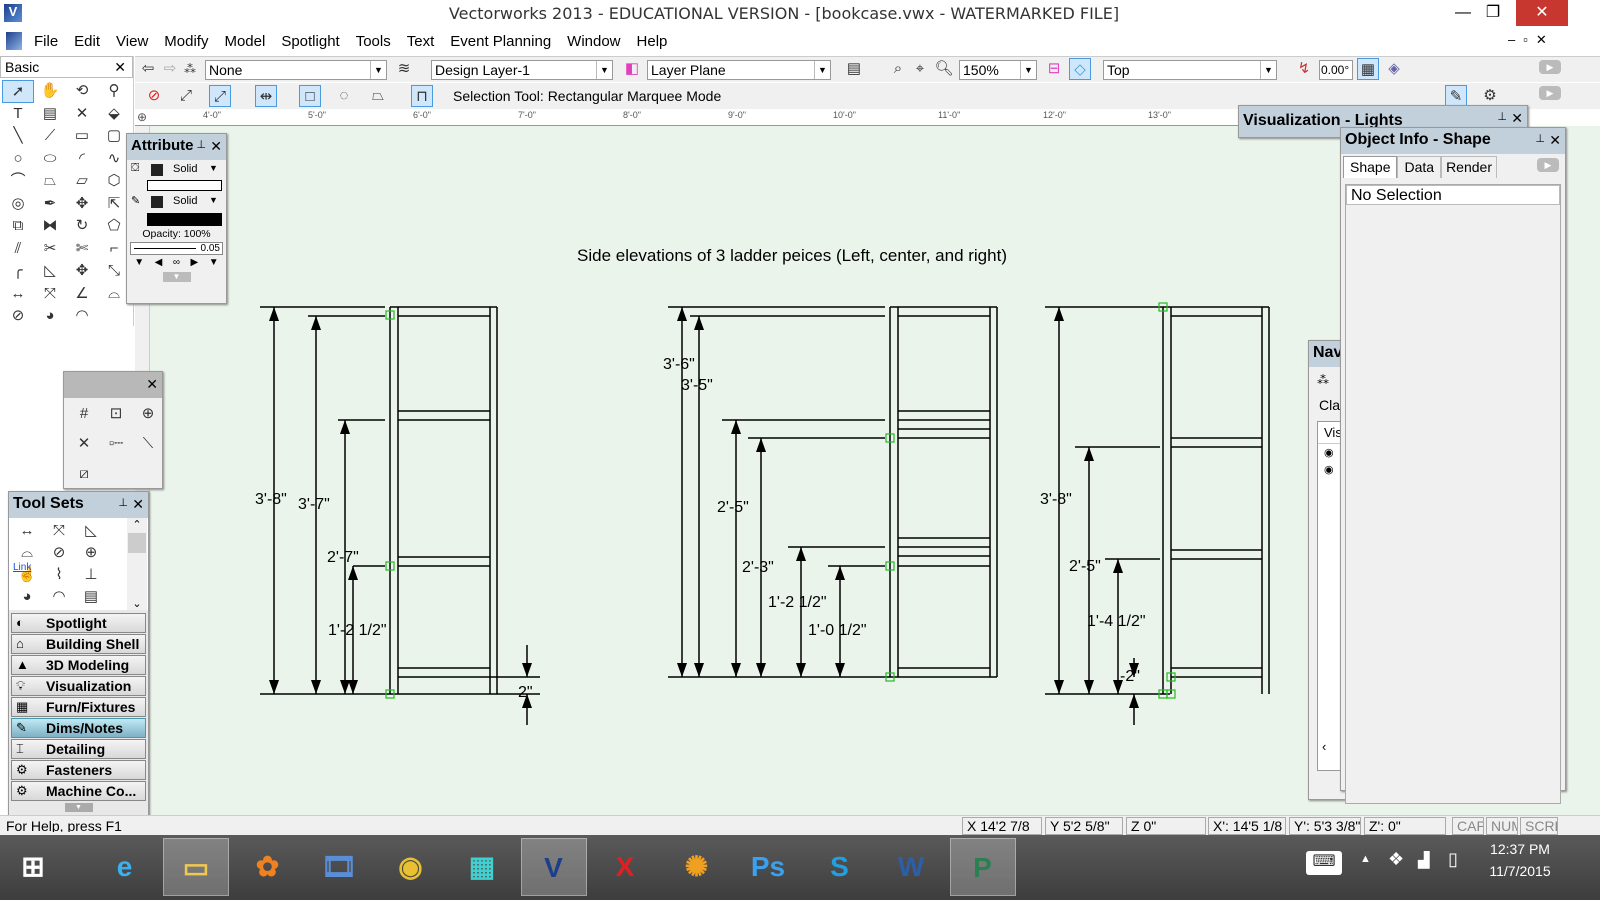 The image size is (1600, 900). I want to click on fill-row: ⛋ Solid ▼, so click(176, 170).